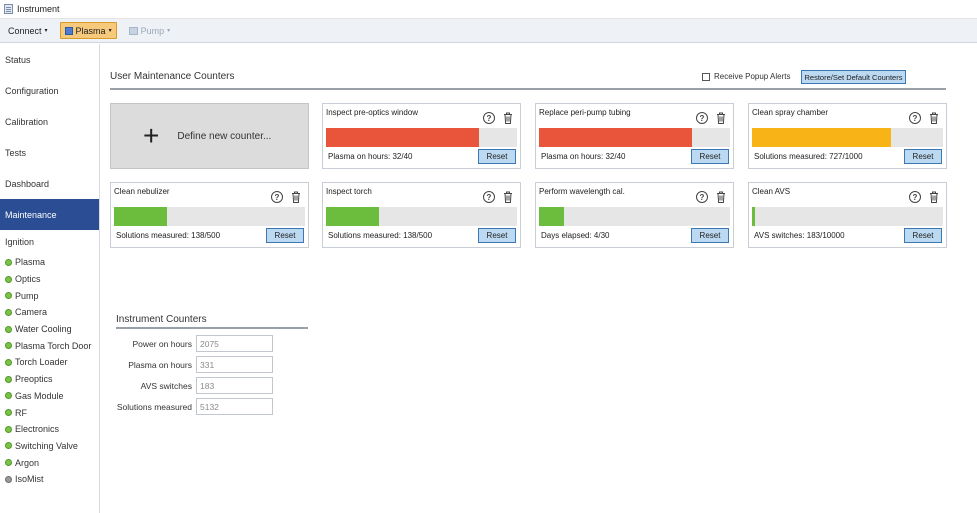  I want to click on sidebar-item-calibration: Calibration, so click(49, 121).